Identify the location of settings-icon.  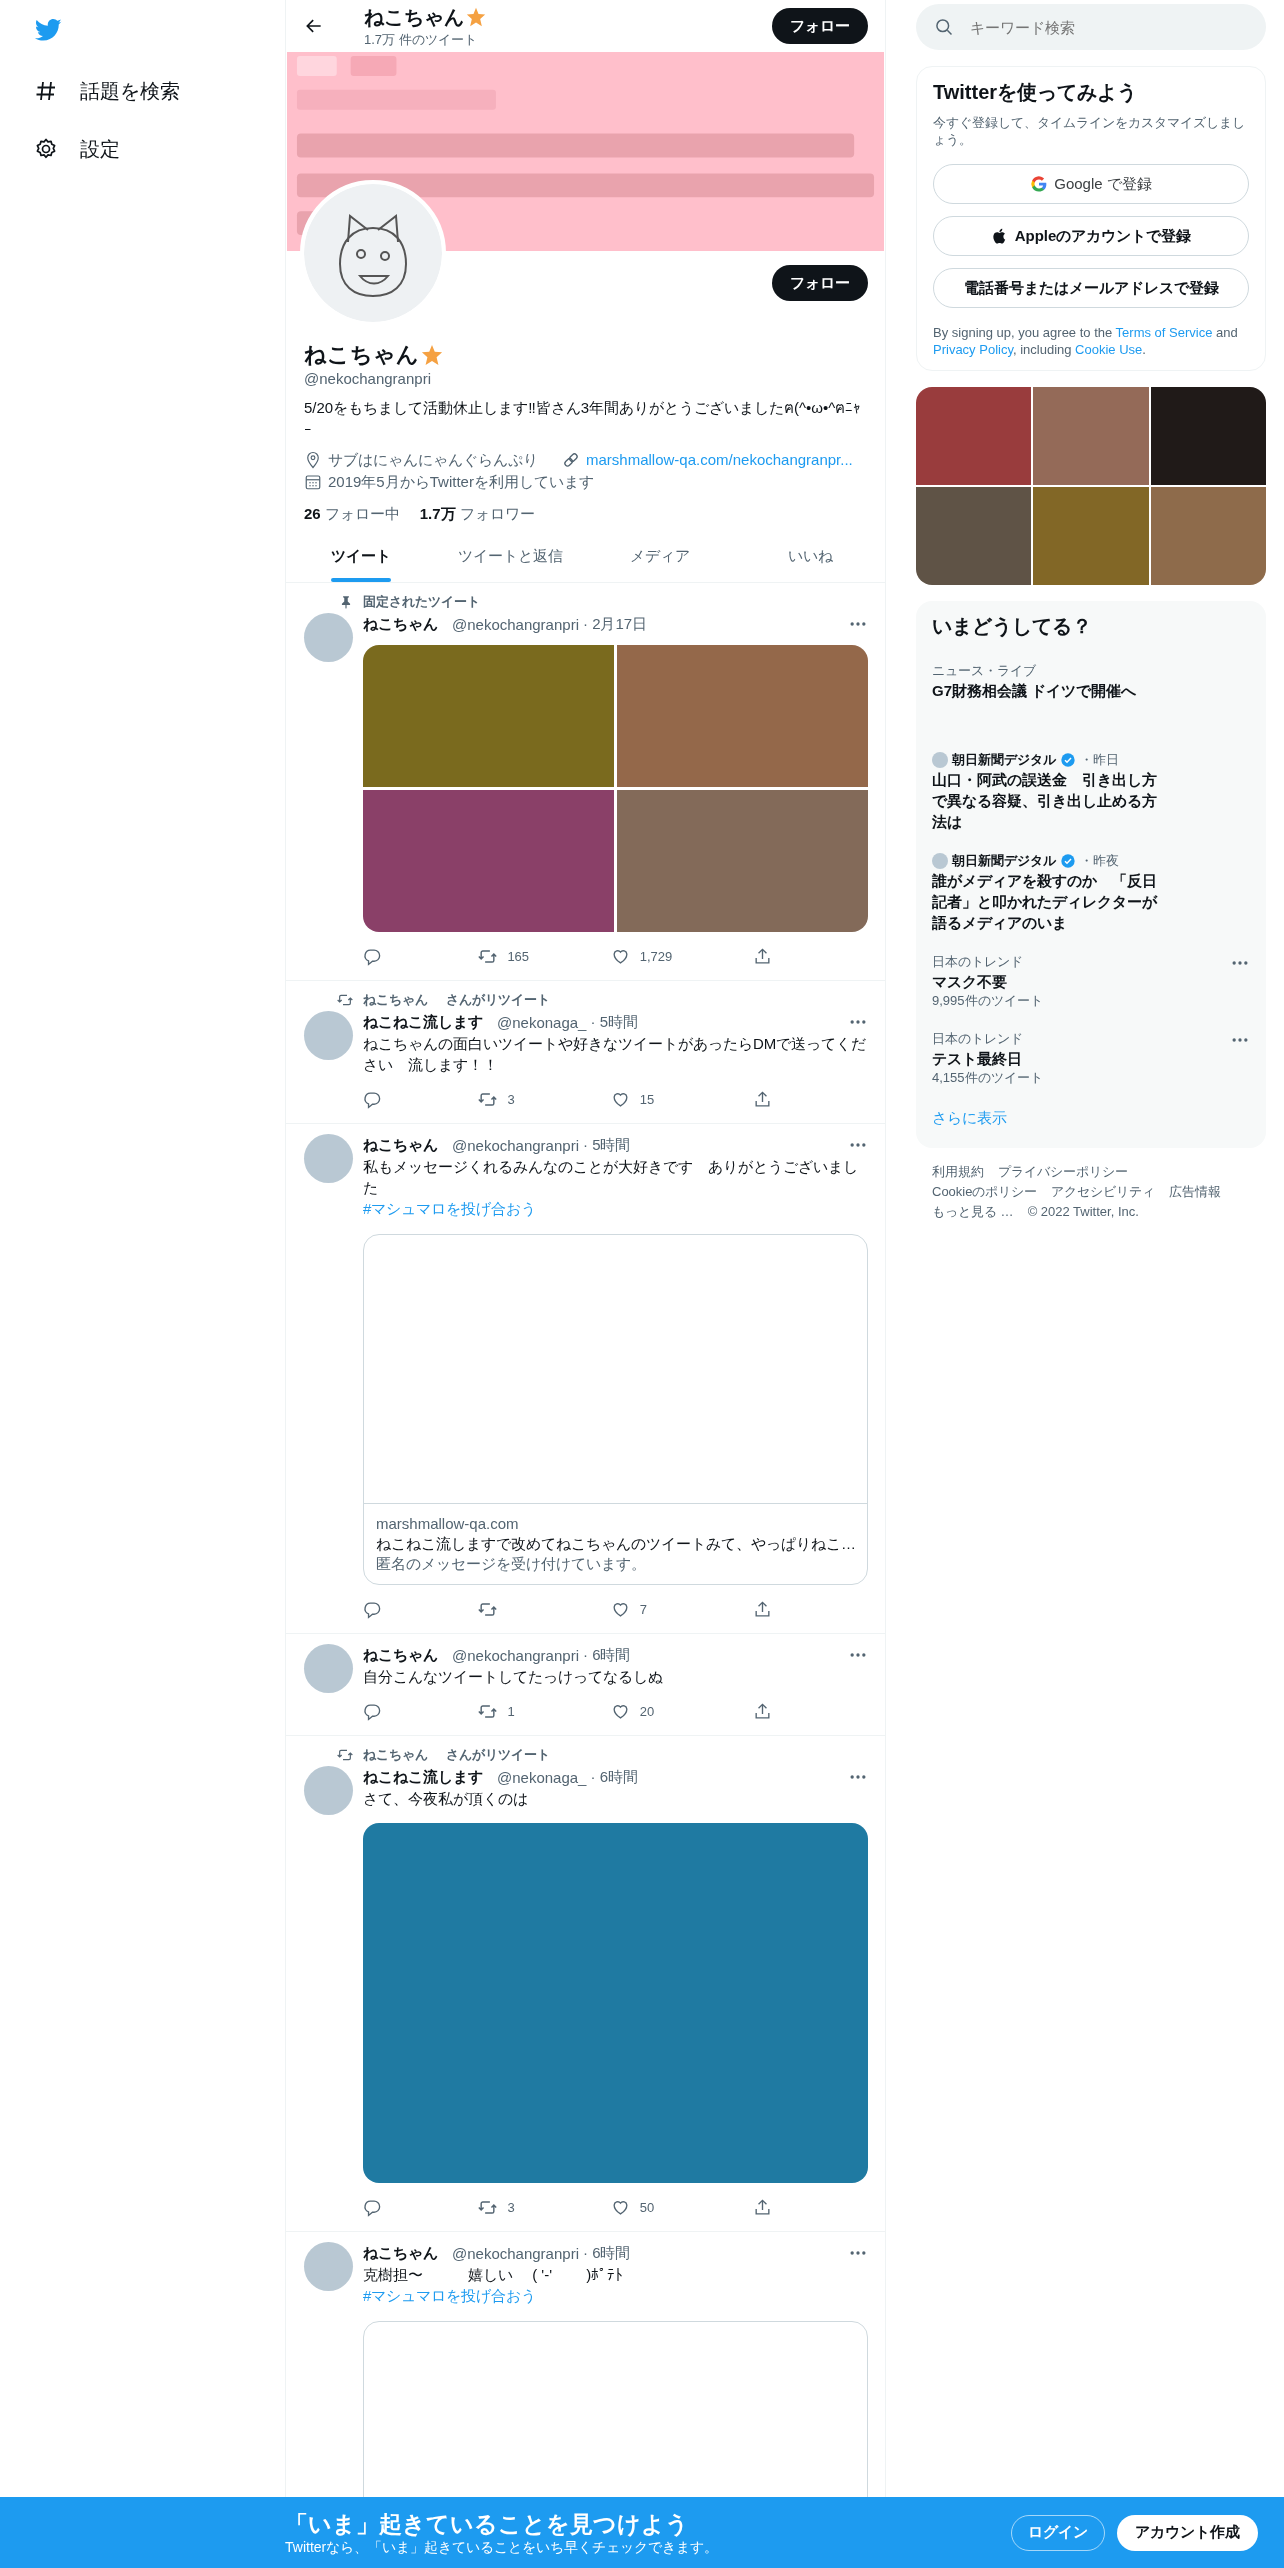
(46, 149).